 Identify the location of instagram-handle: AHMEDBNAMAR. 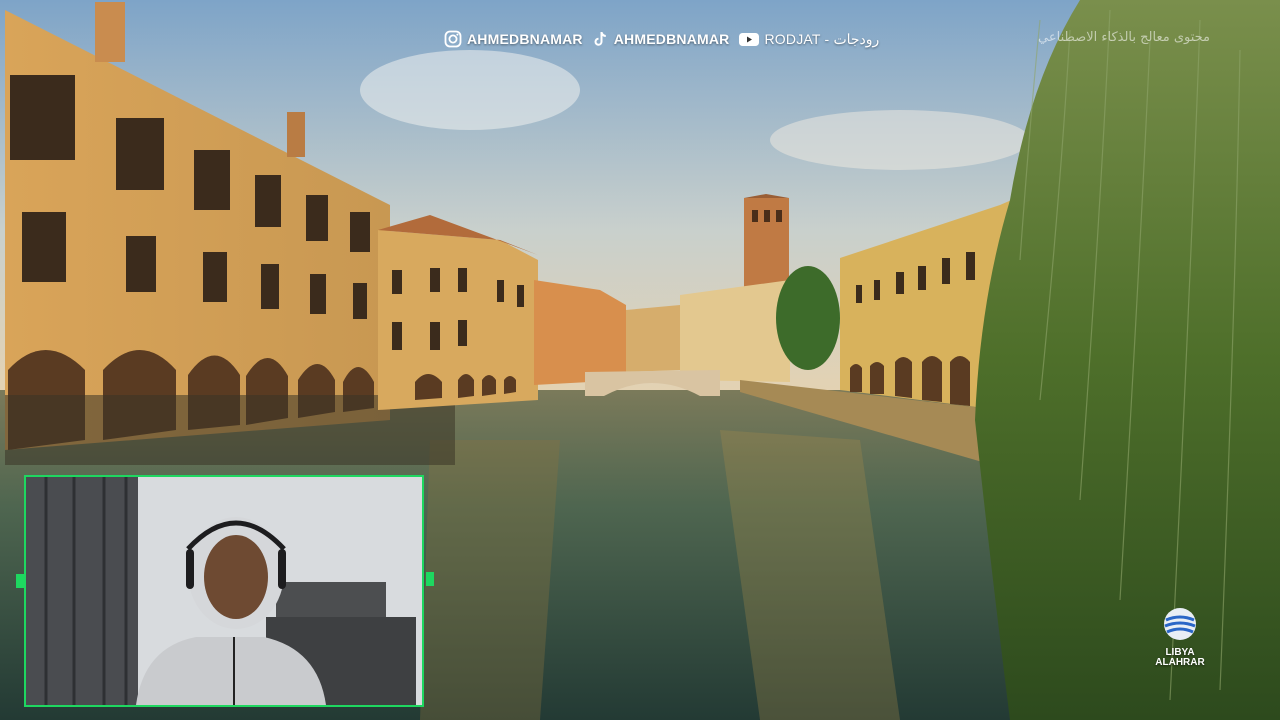
(525, 39).